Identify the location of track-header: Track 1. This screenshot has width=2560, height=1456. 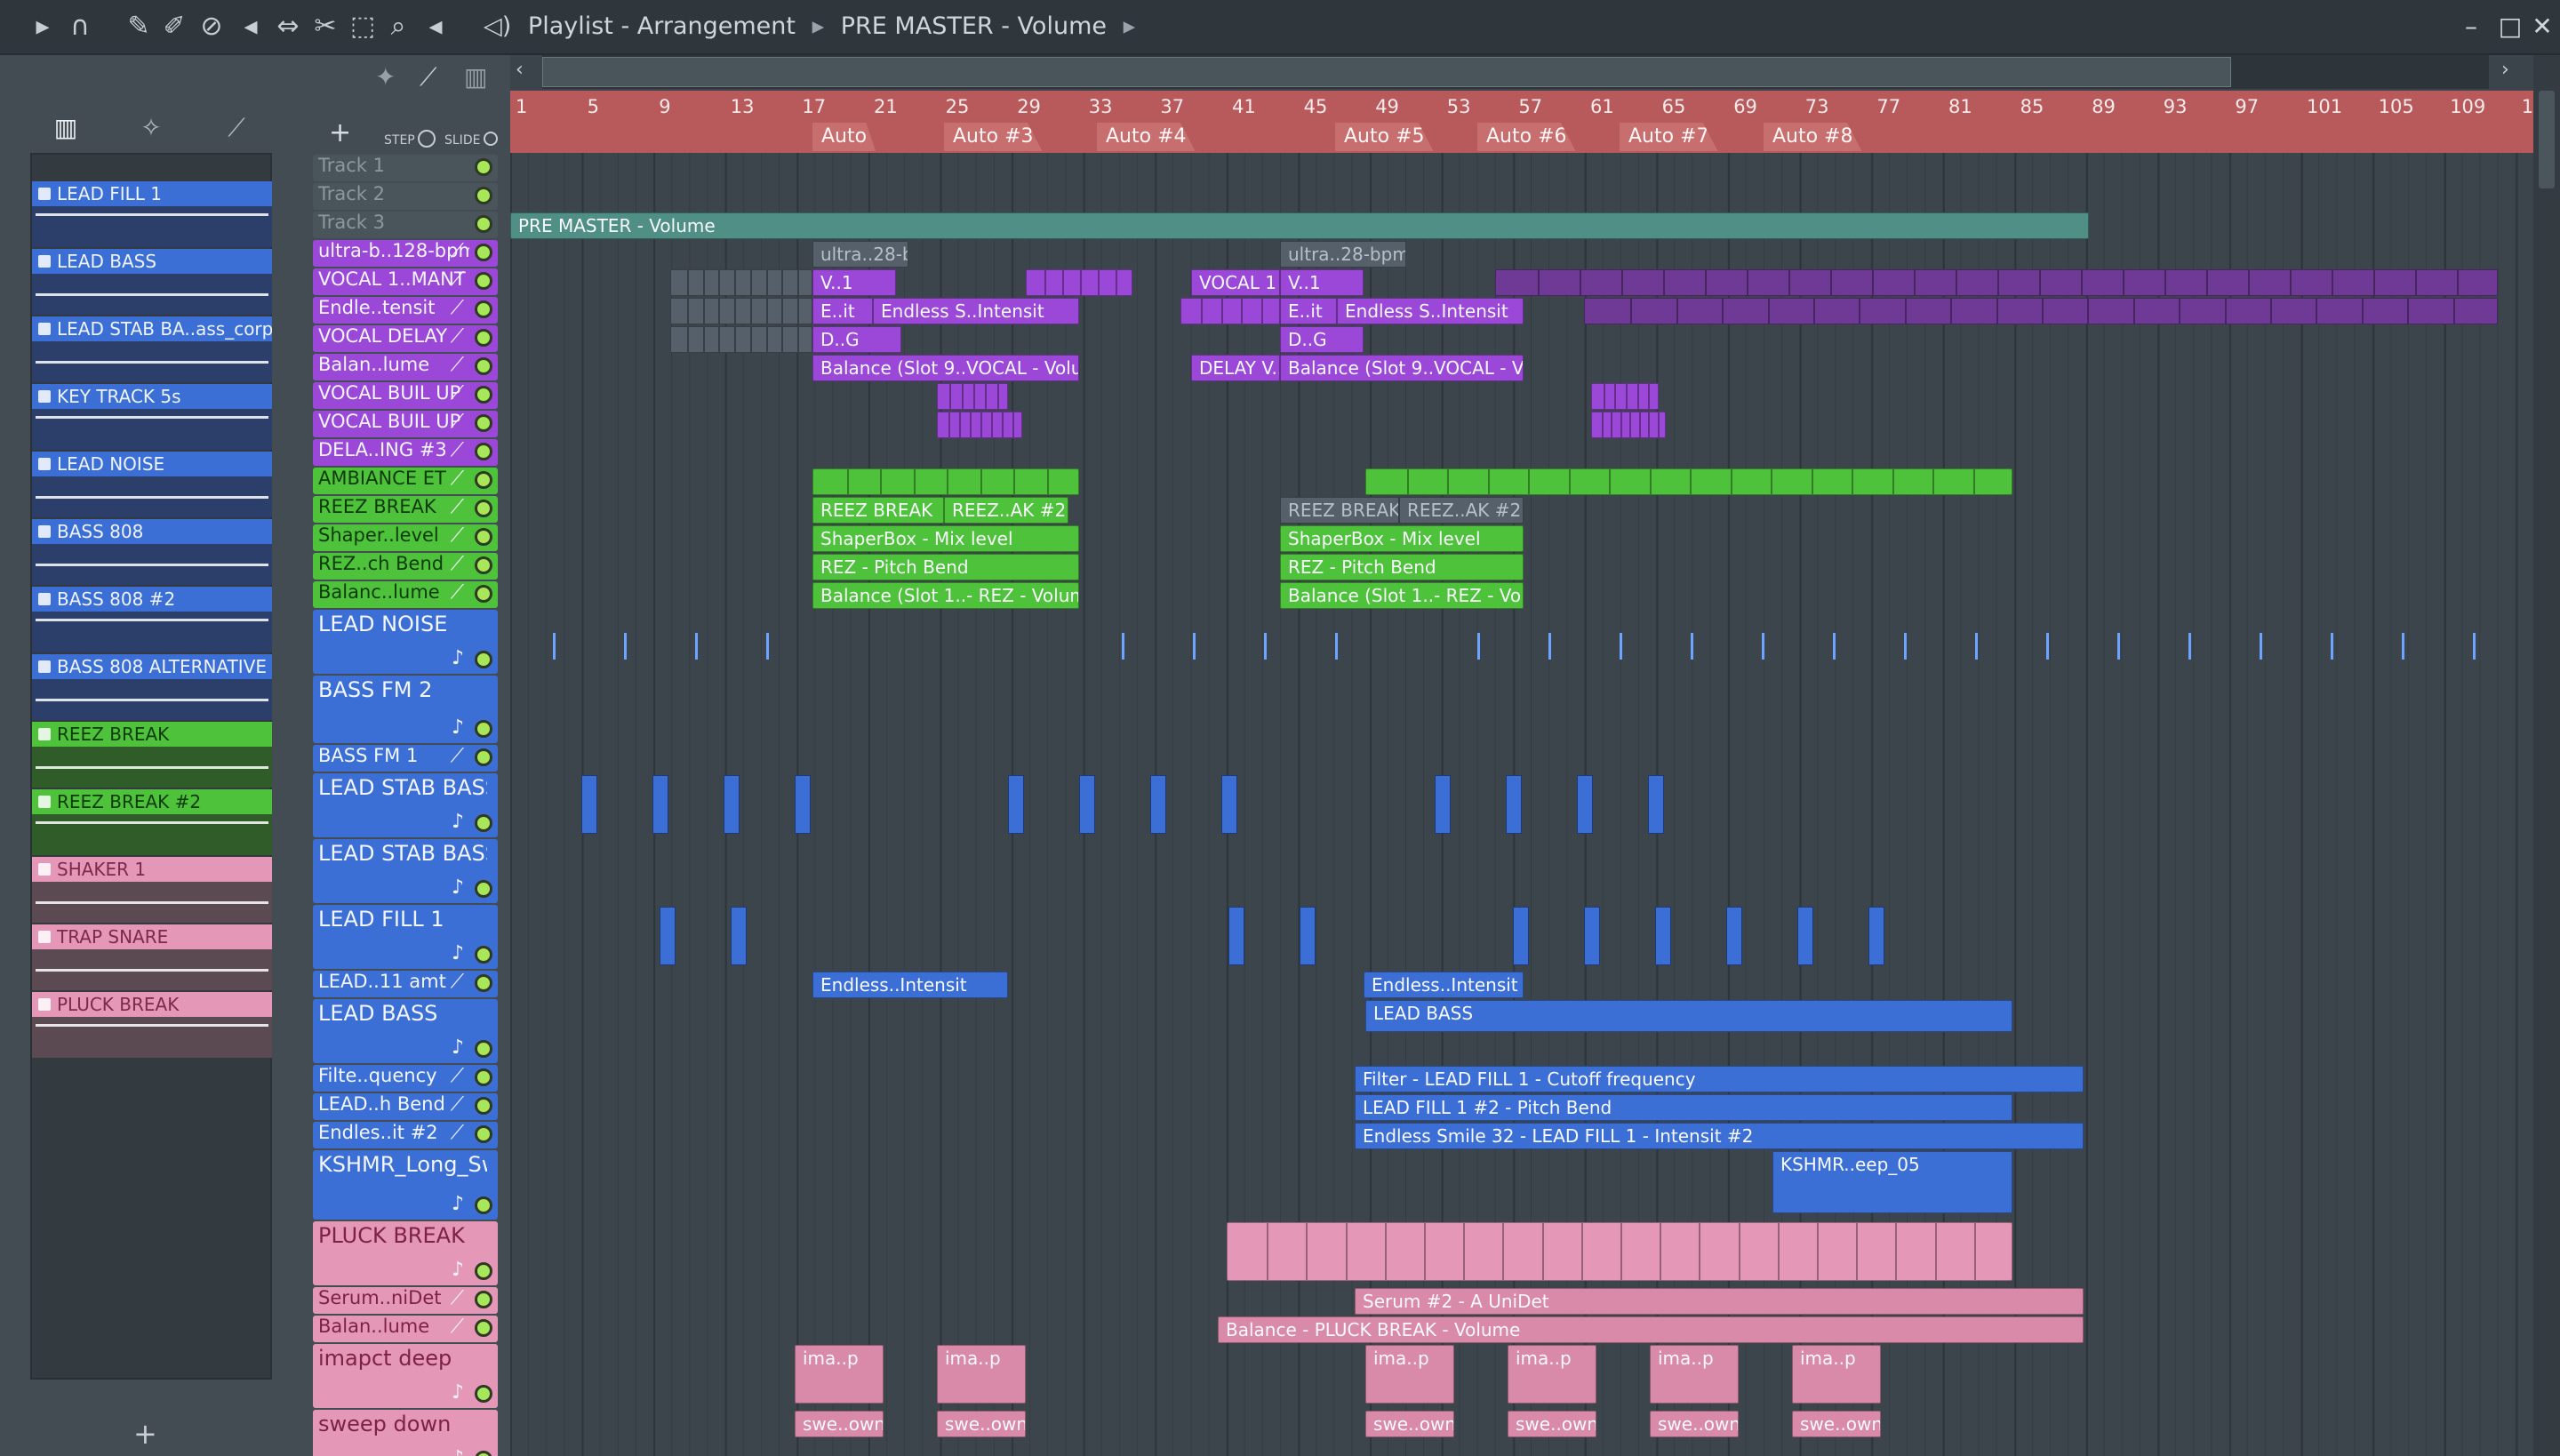
(405, 168).